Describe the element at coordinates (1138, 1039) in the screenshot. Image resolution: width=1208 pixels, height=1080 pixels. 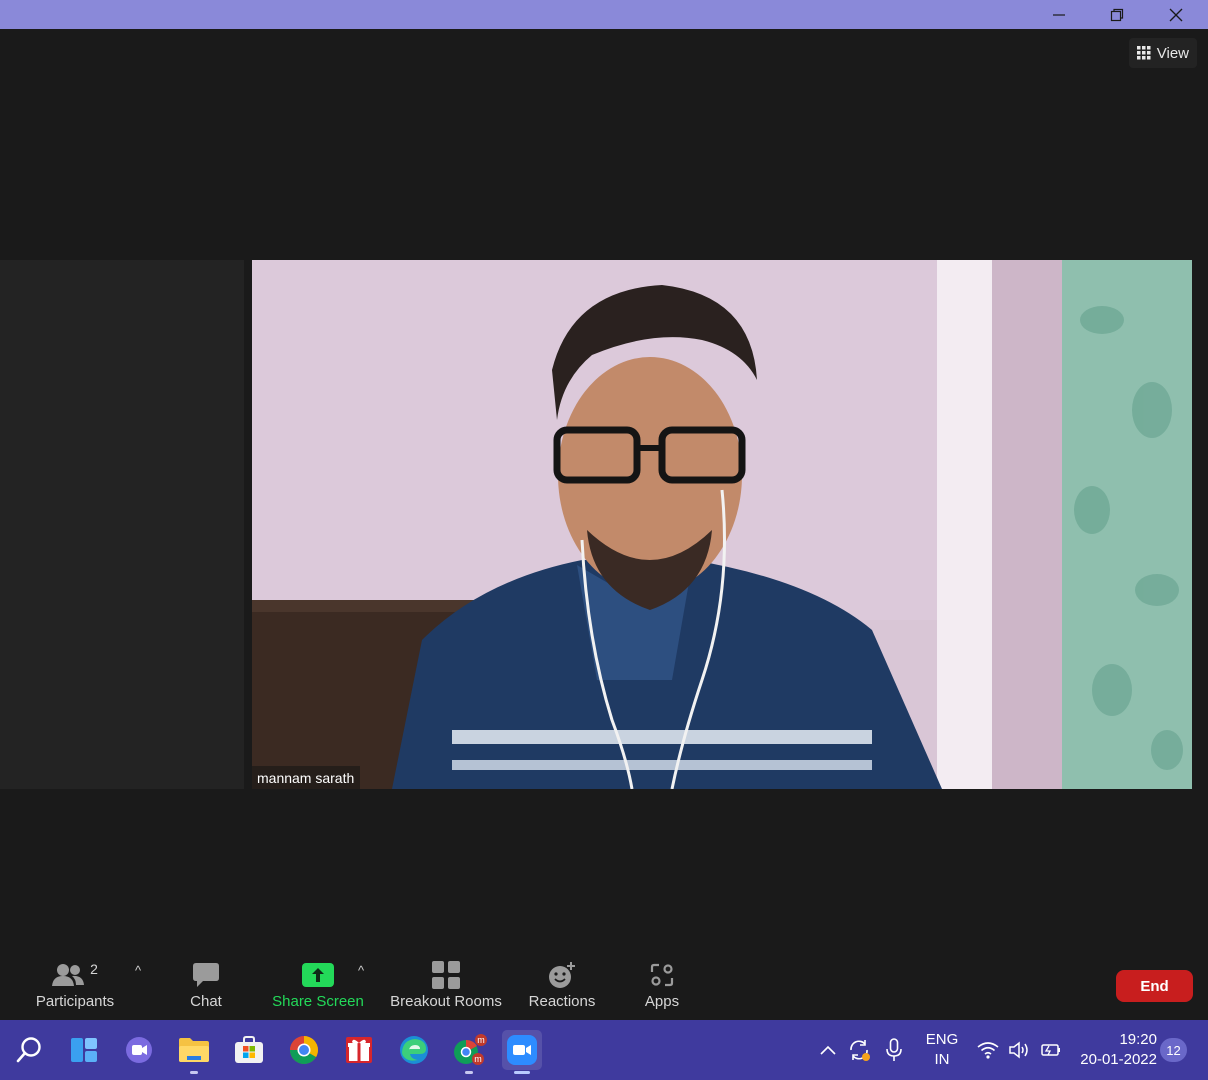
I see `clock-time: 19:20` at that location.